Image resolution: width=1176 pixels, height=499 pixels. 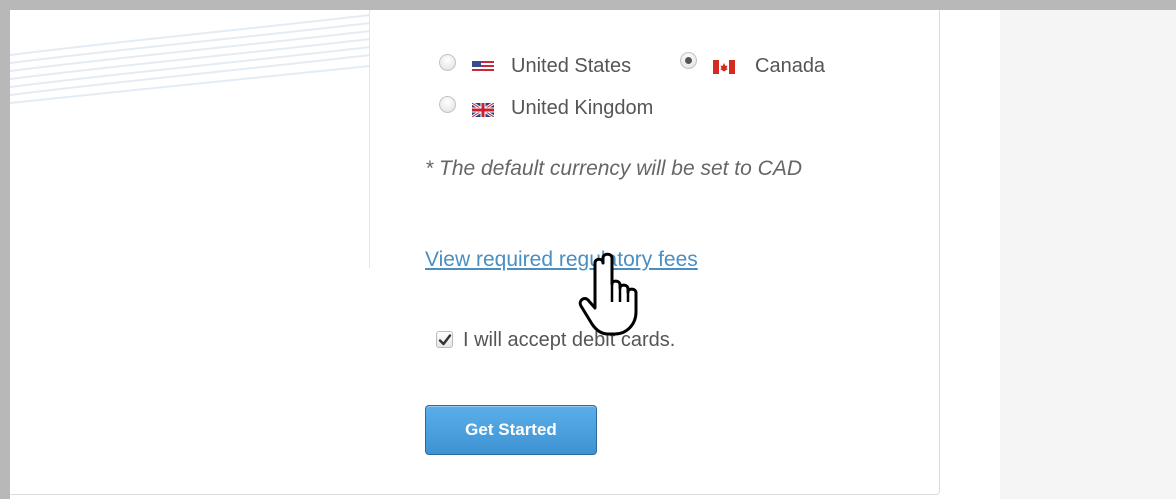 What do you see at coordinates (447, 104) in the screenshot?
I see `radio-united-kingdom` at bounding box center [447, 104].